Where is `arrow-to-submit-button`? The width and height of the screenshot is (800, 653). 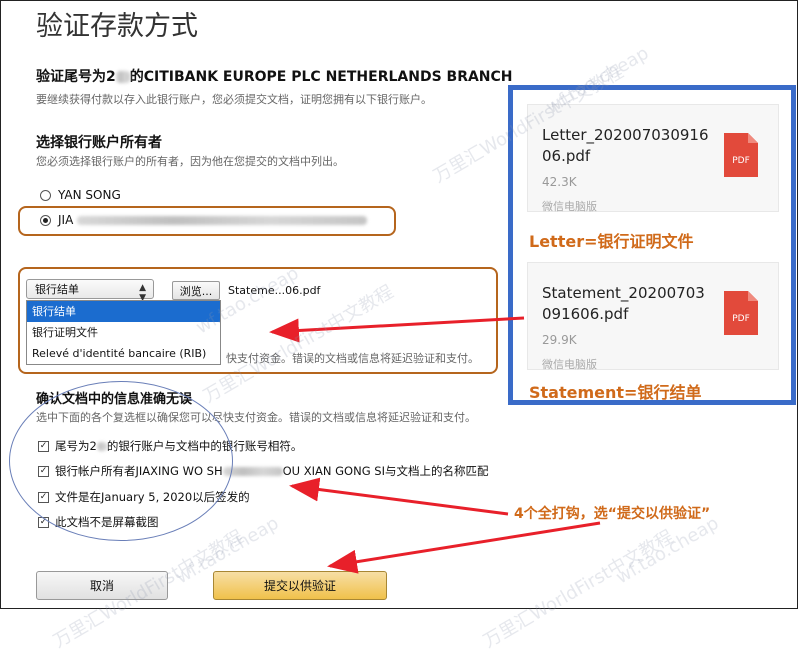 arrow-to-submit-button is located at coordinates (464, 547).